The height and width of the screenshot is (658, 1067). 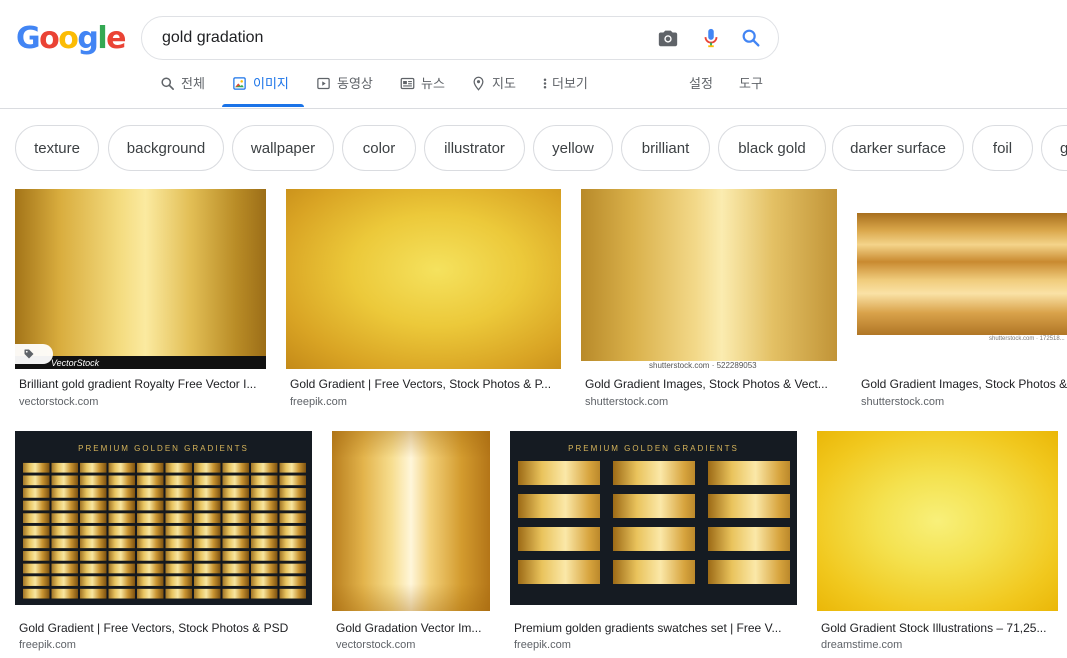 I want to click on chip-wallpaper: wallpaper, so click(x=283, y=148).